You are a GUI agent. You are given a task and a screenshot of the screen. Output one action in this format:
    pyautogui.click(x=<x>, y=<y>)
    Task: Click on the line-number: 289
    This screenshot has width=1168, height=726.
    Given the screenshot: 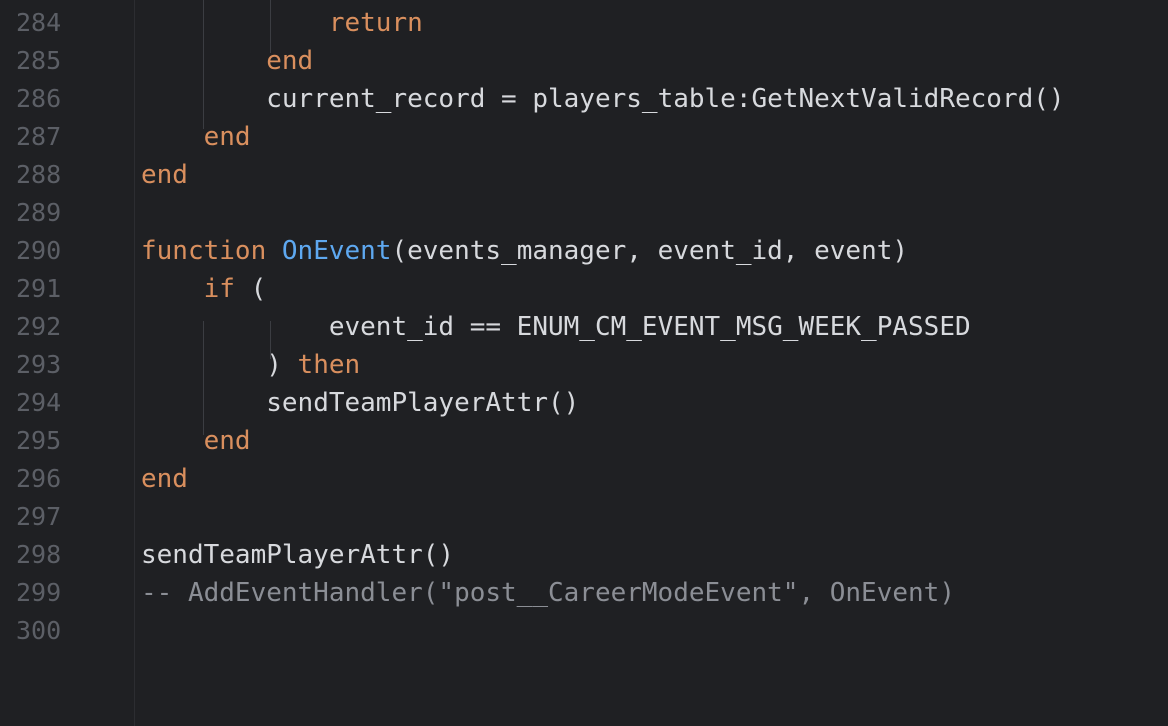 What is the action you would take?
    pyautogui.click(x=39, y=212)
    